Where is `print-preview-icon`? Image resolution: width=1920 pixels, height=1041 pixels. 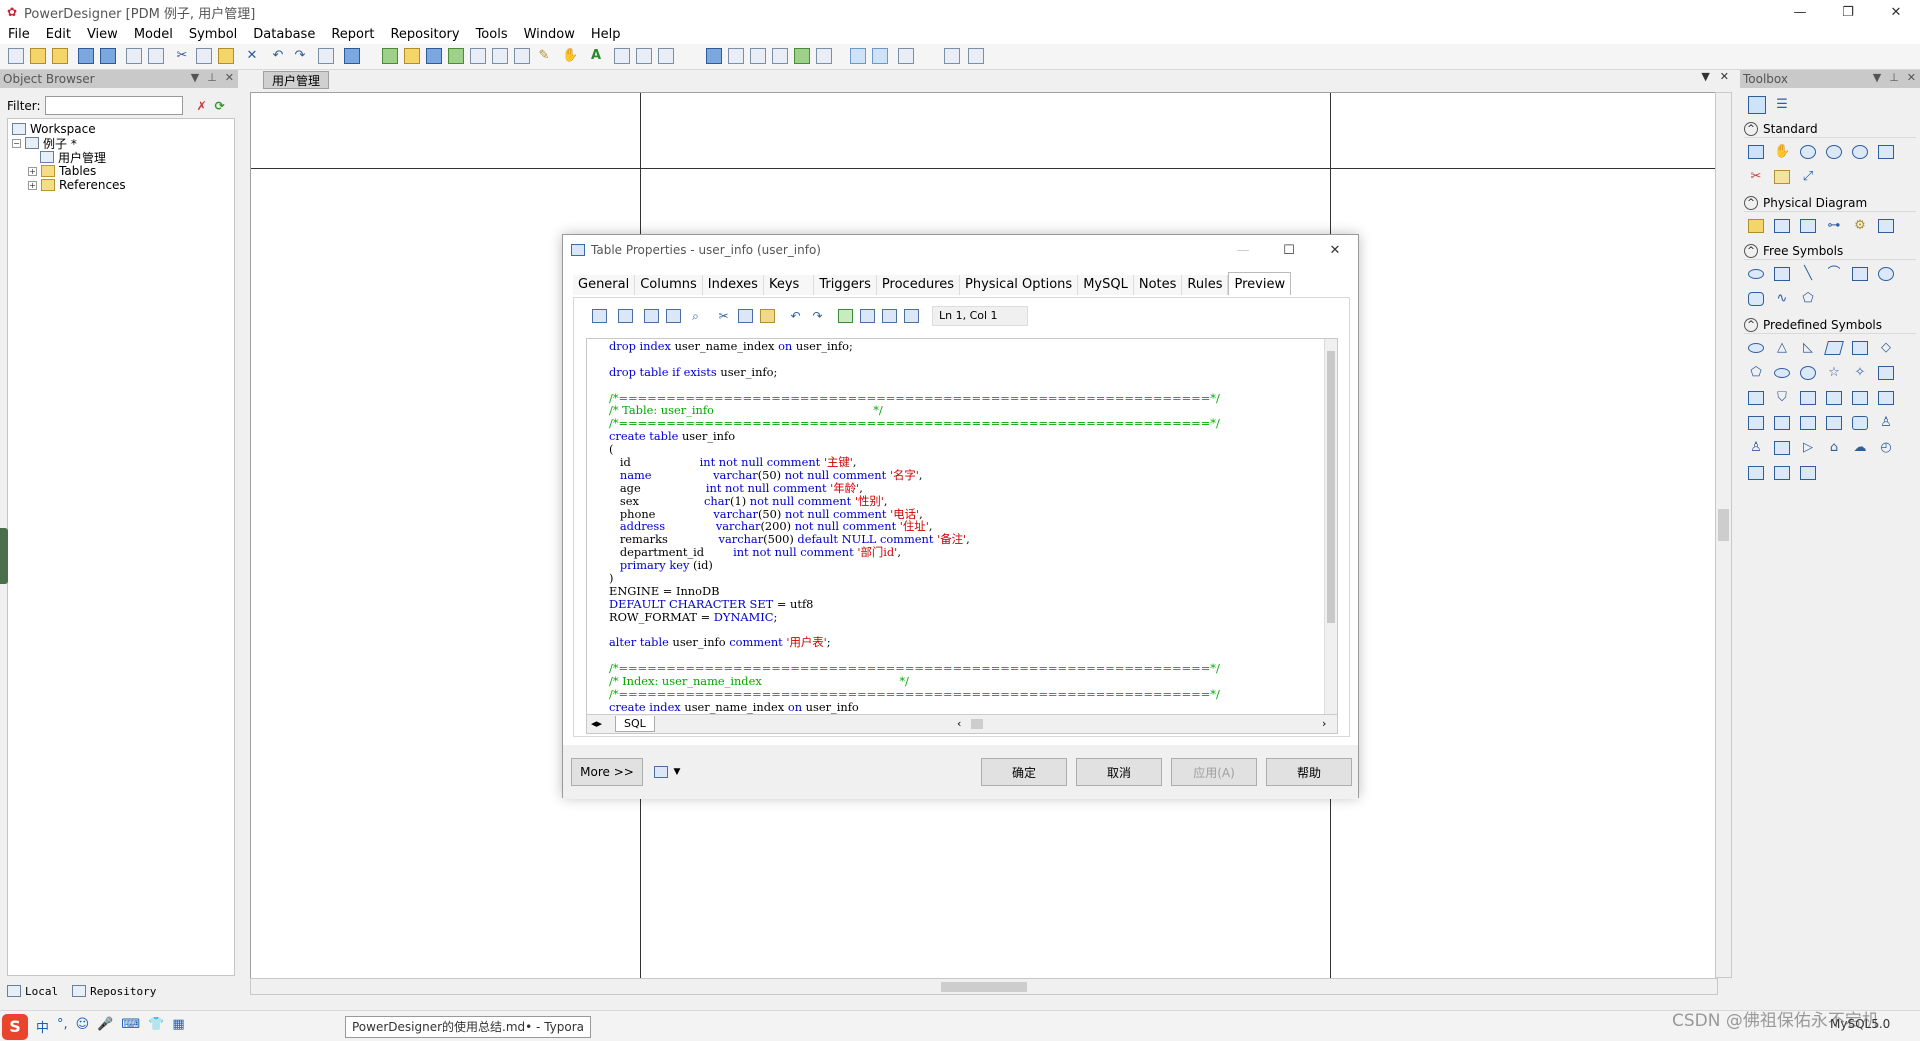 print-preview-icon is located at coordinates (134, 56).